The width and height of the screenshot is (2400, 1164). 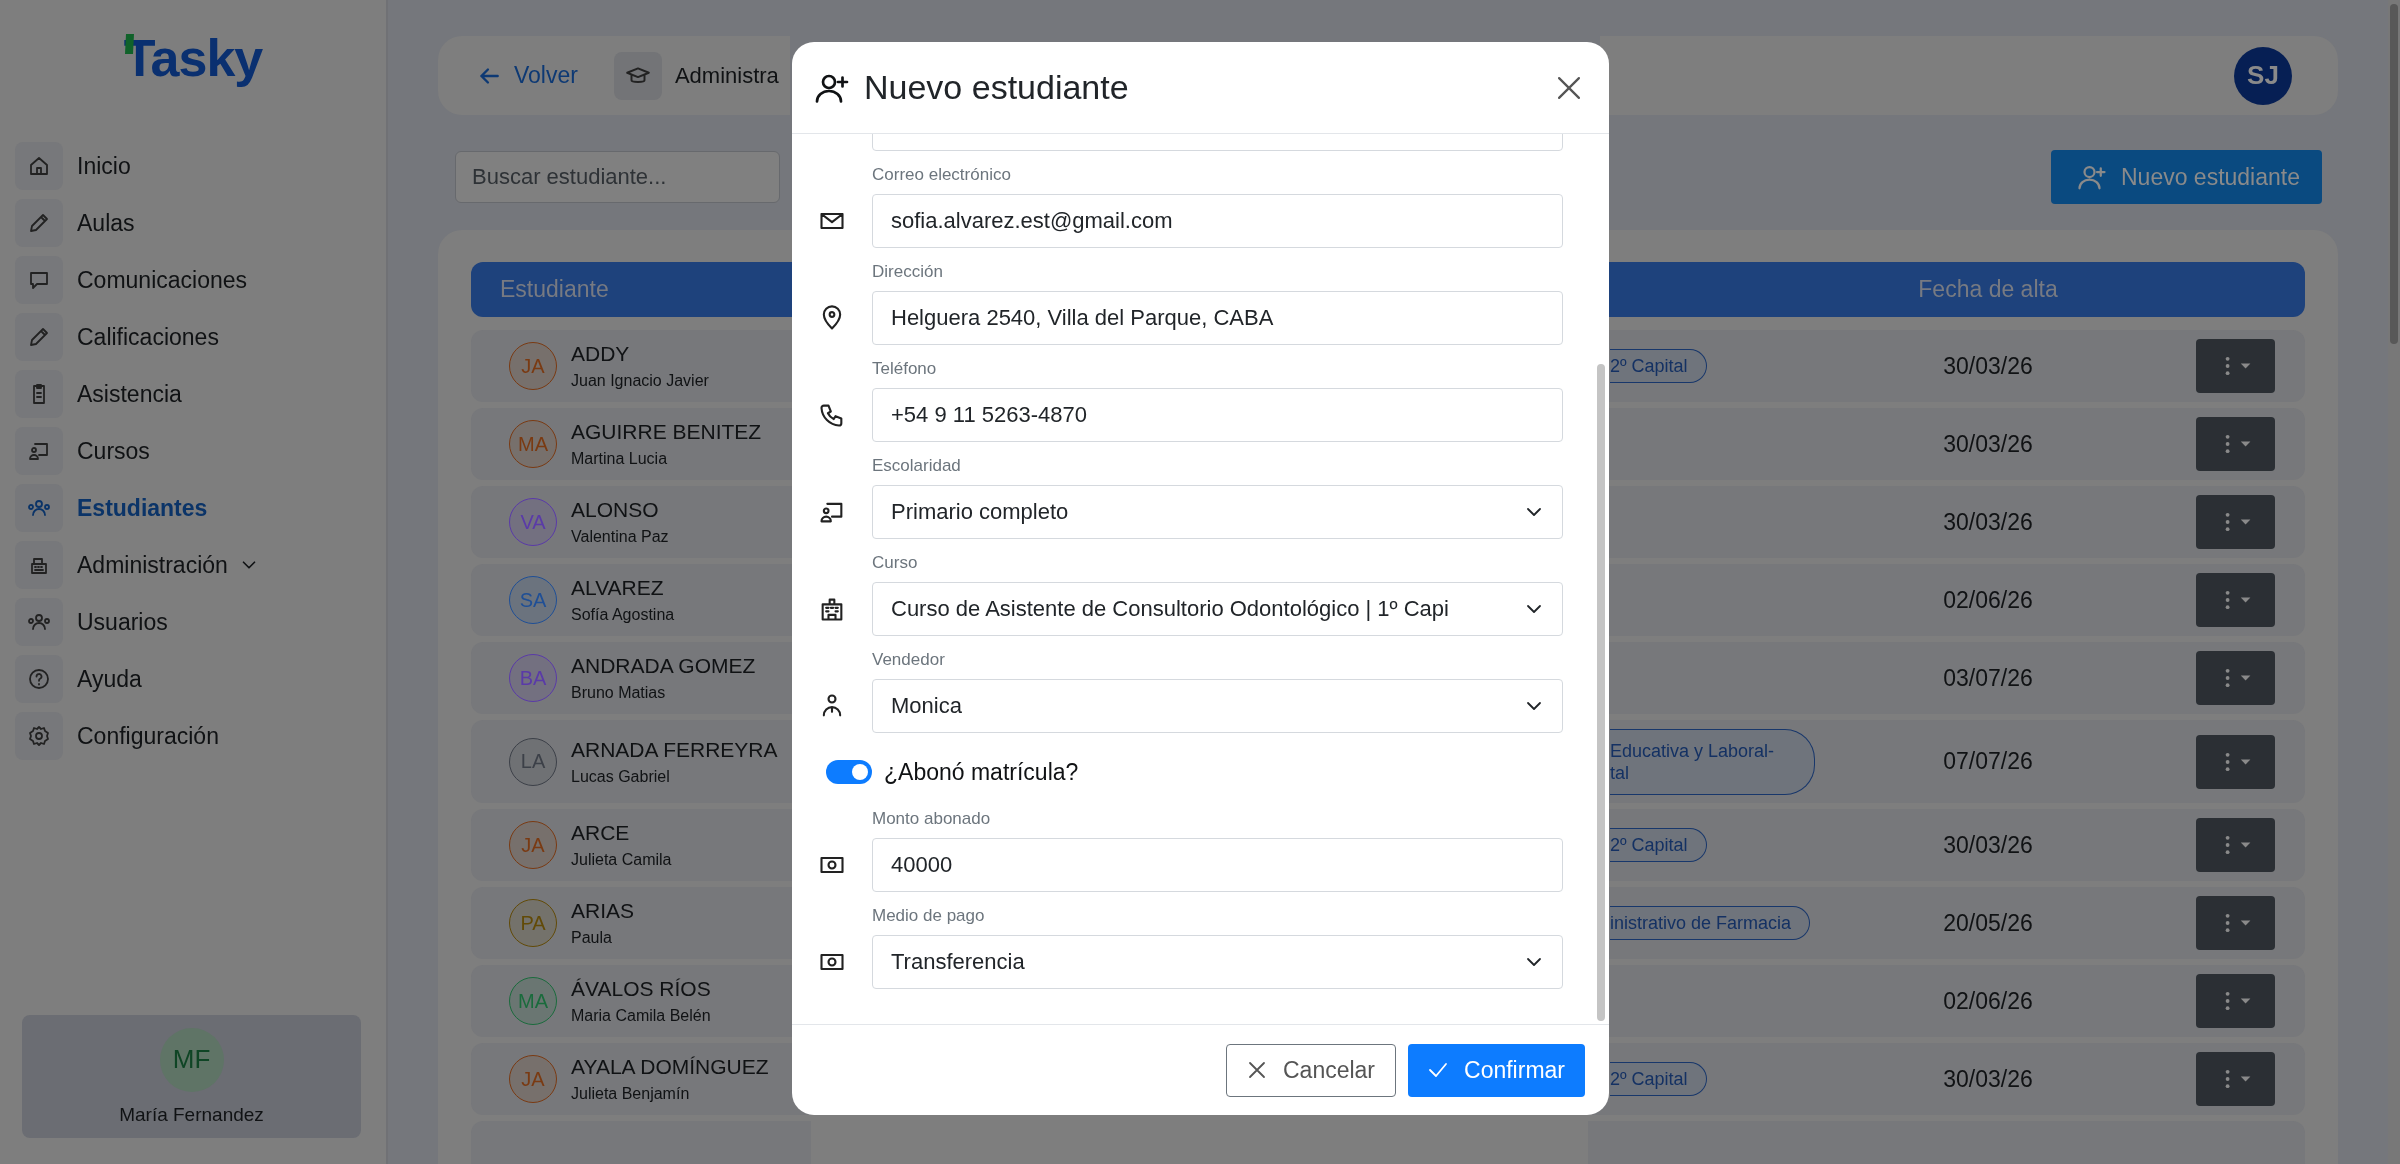 What do you see at coordinates (623, 615) in the screenshot?
I see `student-given-name: Sofía Agostina` at bounding box center [623, 615].